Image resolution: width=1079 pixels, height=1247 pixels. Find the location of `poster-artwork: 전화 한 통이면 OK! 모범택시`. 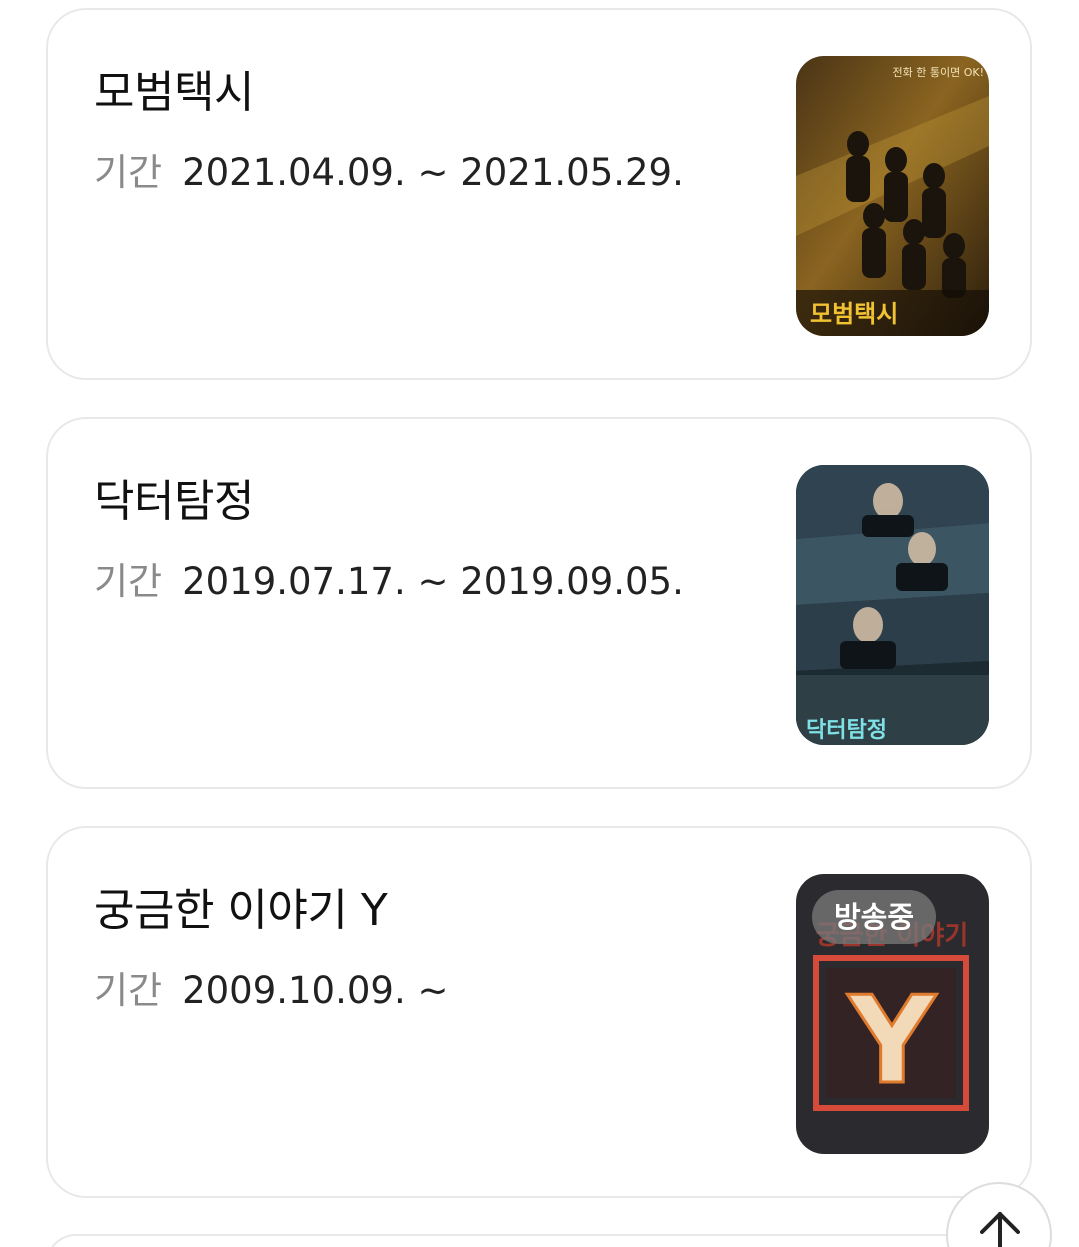

poster-artwork: 전화 한 통이면 OK! 모범택시 is located at coordinates (892, 196).